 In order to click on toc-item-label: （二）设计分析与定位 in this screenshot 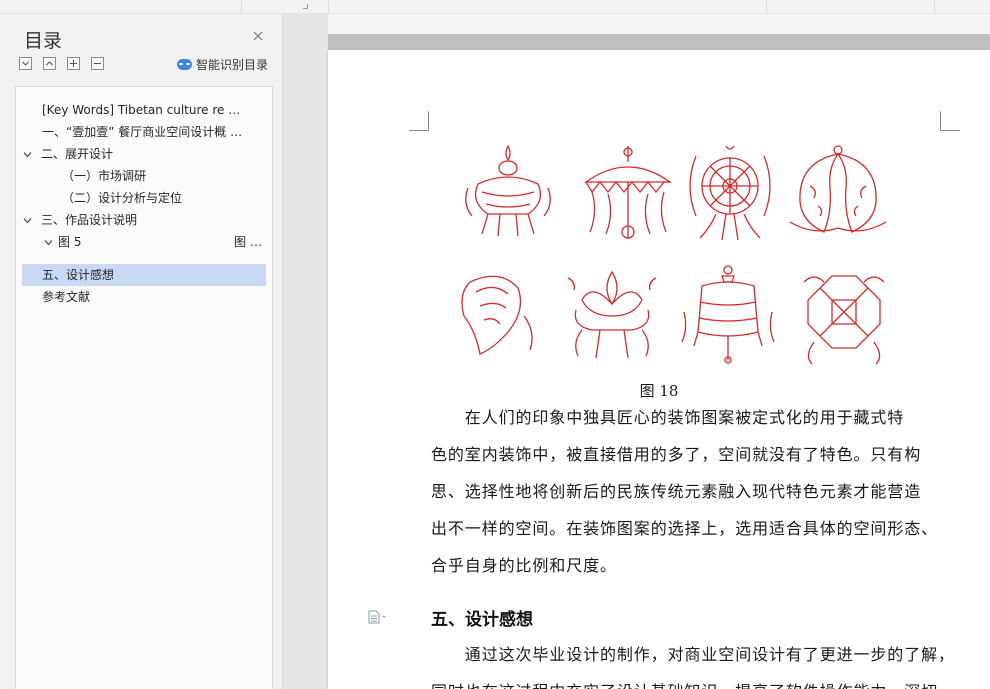, I will do `click(122, 198)`.